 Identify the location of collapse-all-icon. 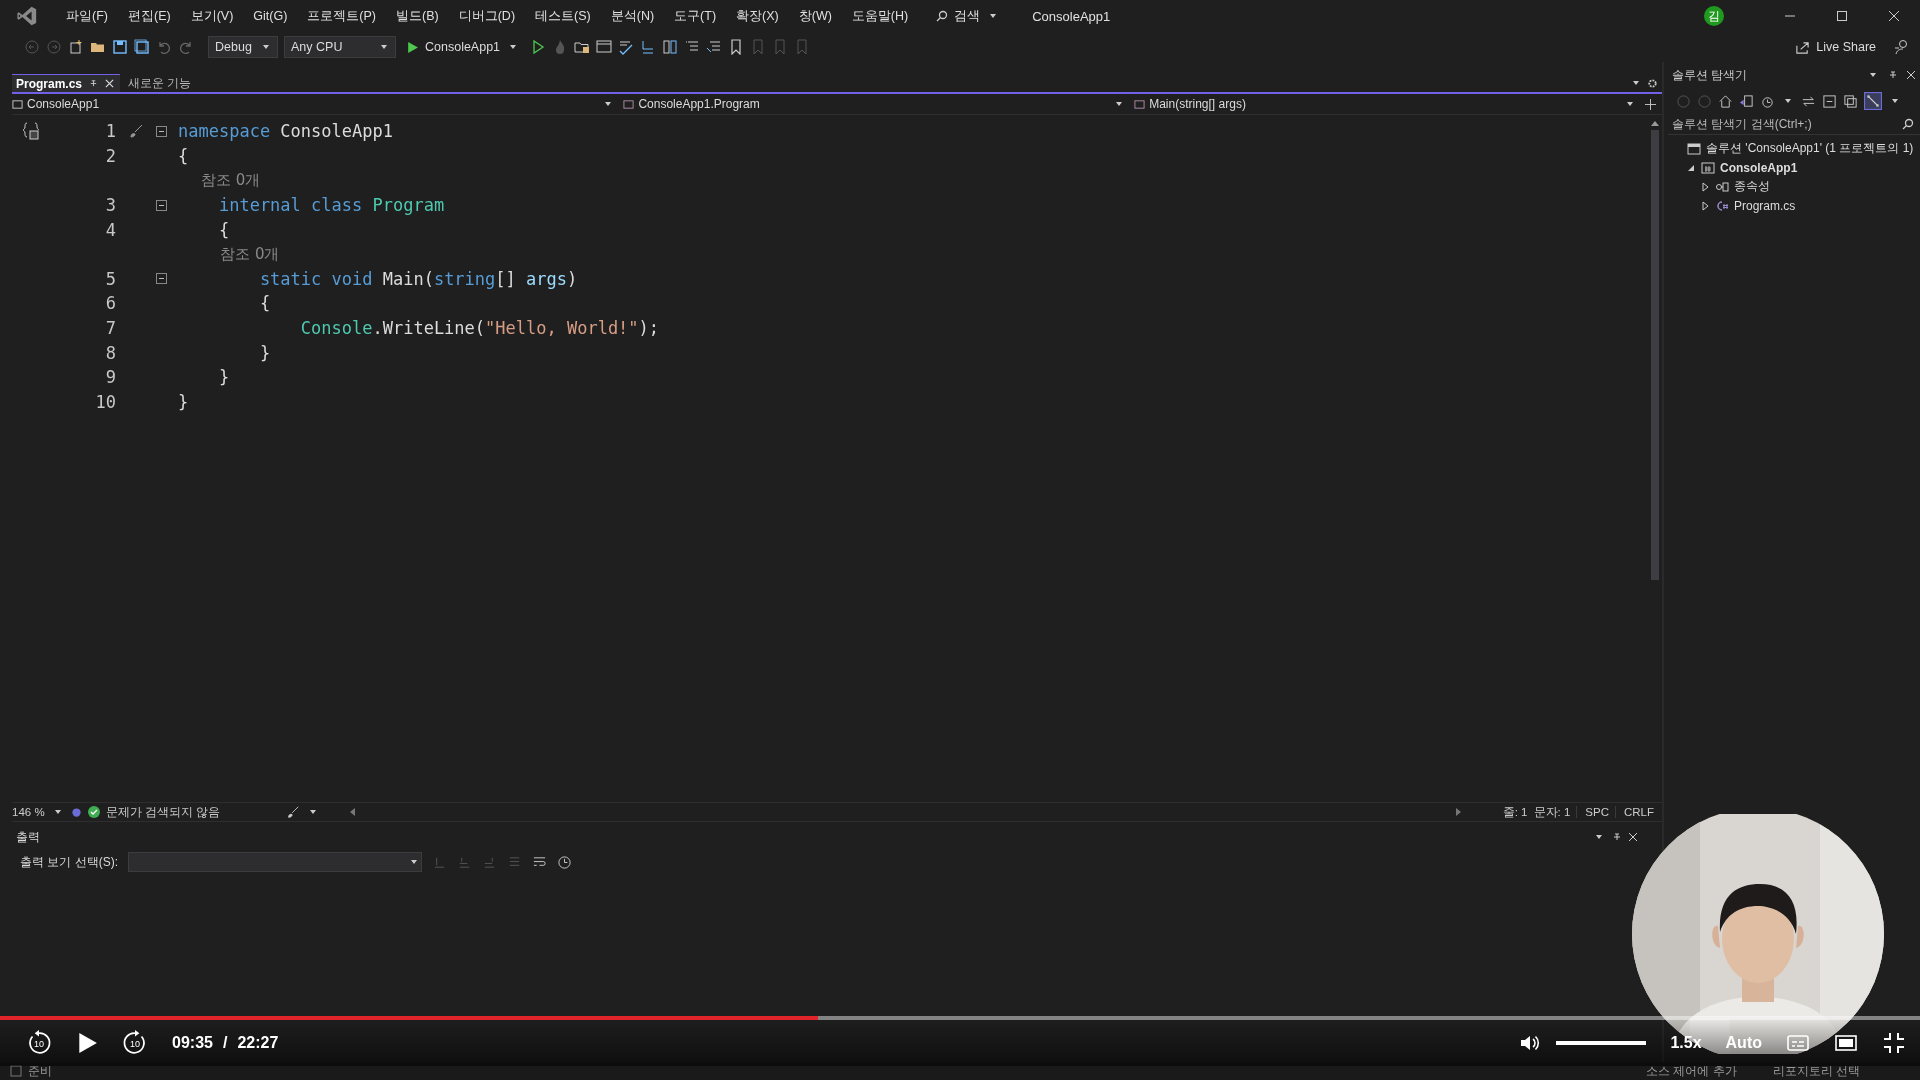
(1829, 101).